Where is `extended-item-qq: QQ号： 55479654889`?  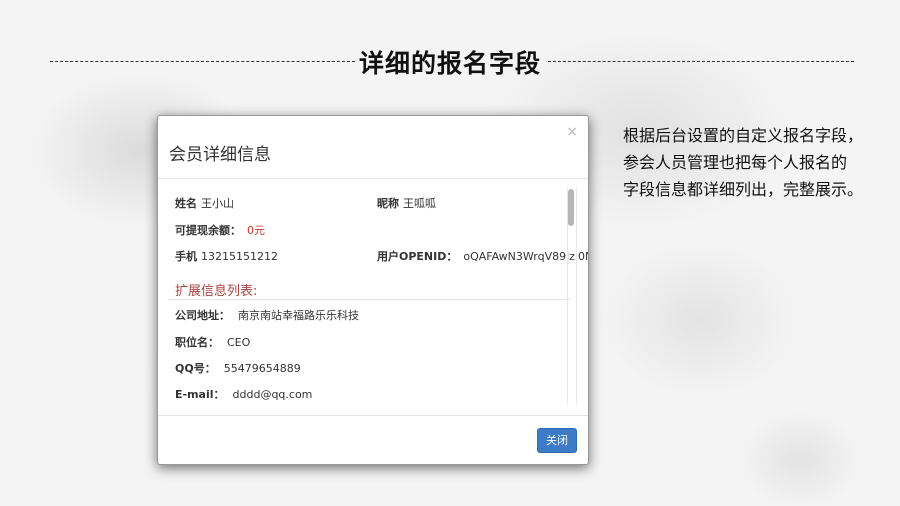
extended-item-qq: QQ号： 55479654889 is located at coordinates (238, 368).